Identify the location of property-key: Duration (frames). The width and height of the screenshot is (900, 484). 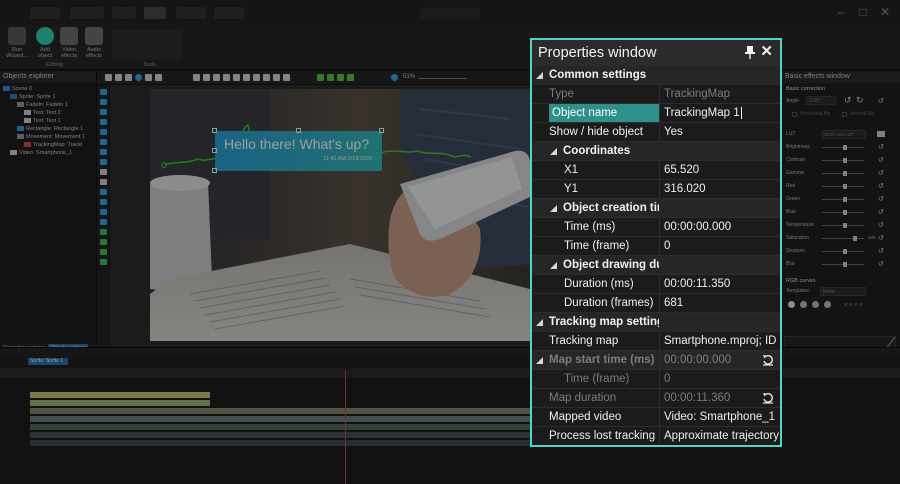
(609, 303).